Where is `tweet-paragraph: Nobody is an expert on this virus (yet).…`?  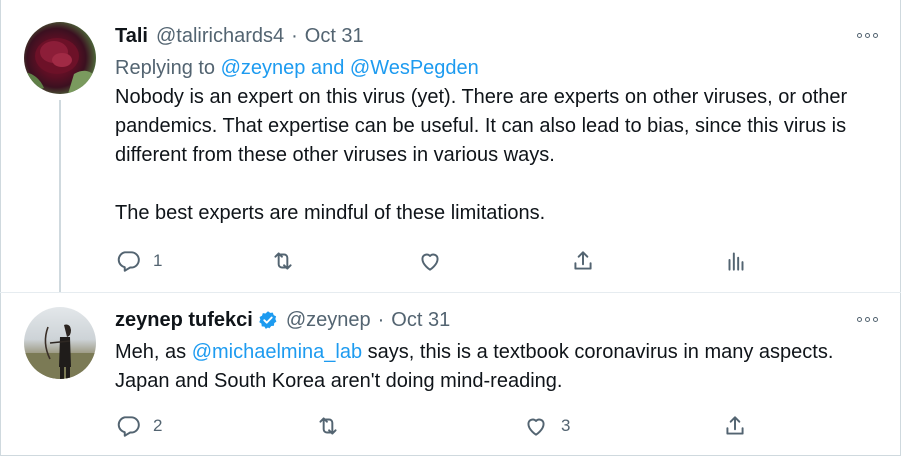 tweet-paragraph: Nobody is an expert on this virus (yet).… is located at coordinates (481, 126).